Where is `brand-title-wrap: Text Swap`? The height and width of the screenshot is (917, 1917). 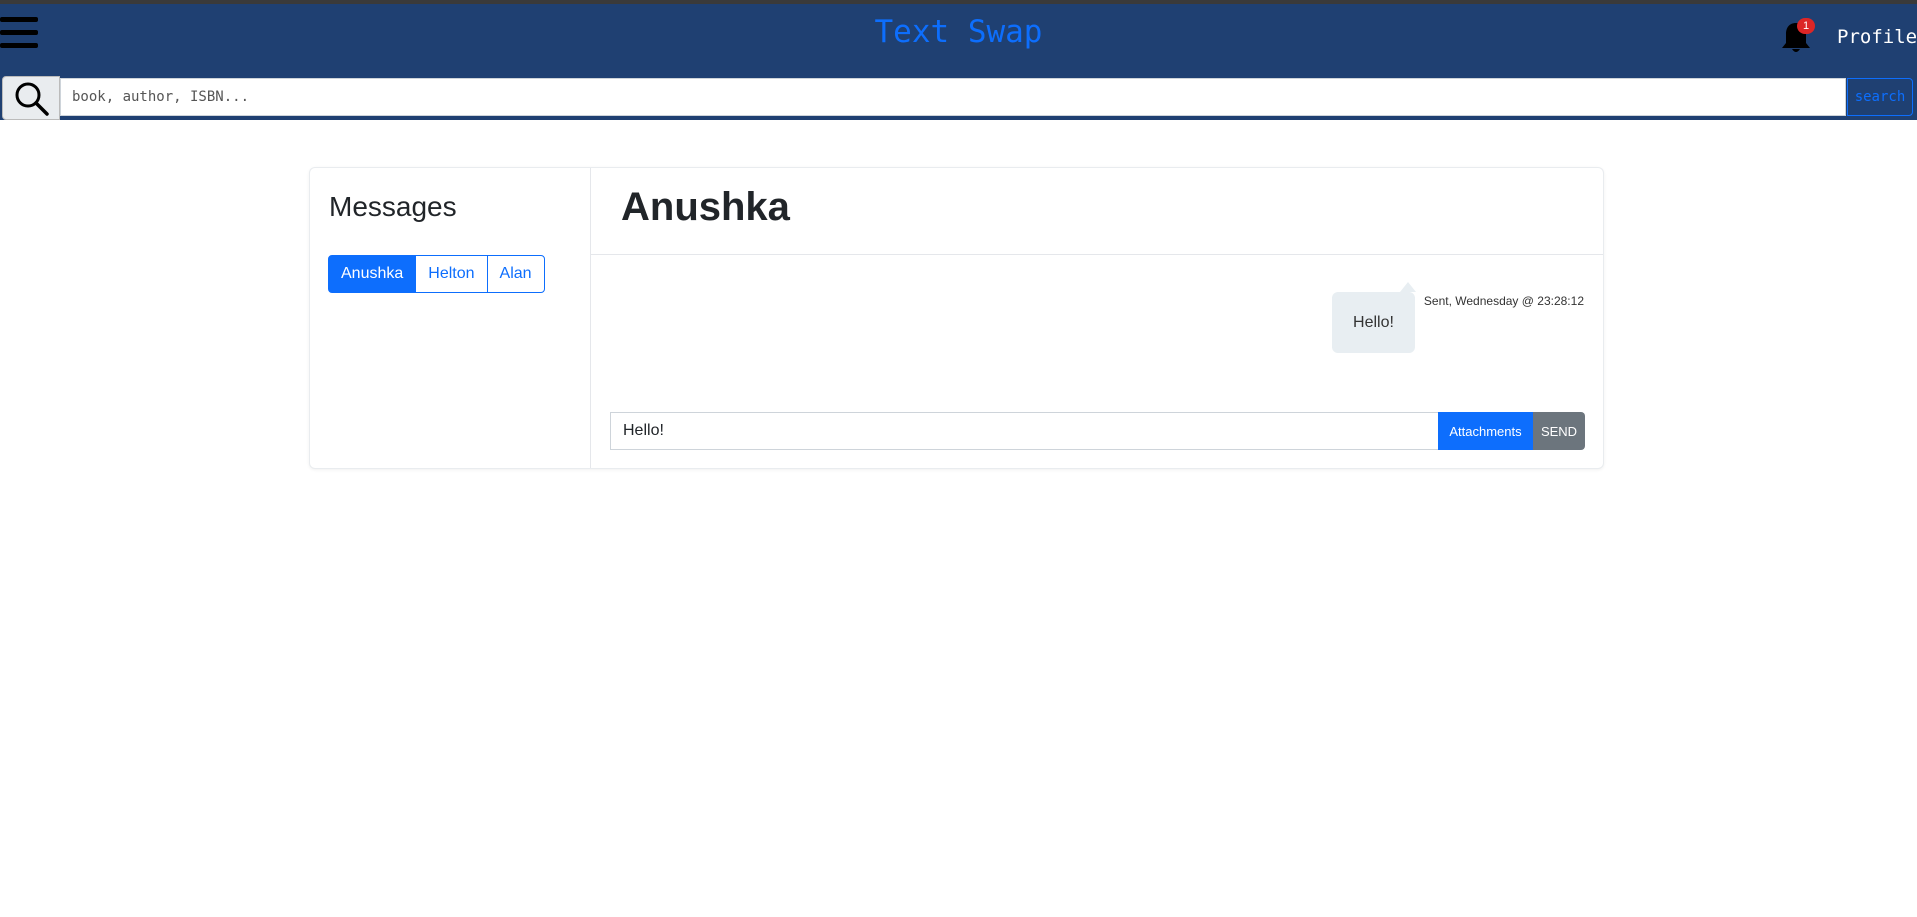
brand-title-wrap: Text Swap is located at coordinates (958, 32).